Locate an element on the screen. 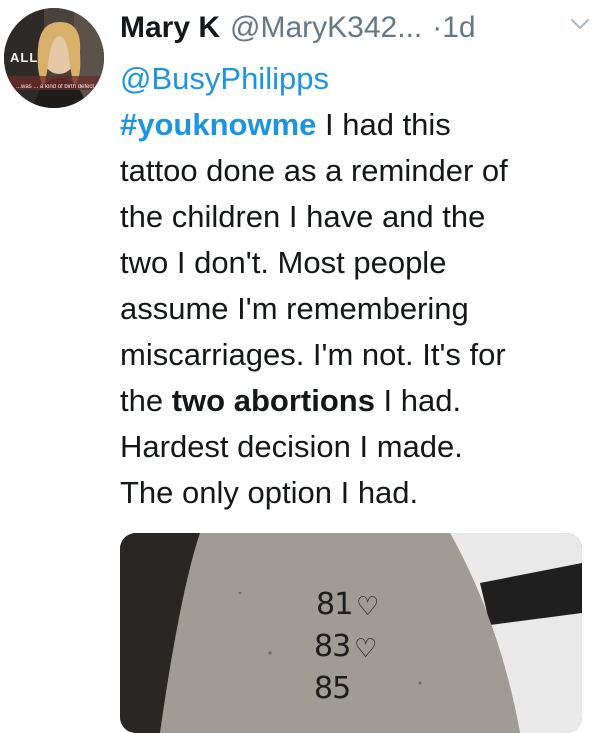  mention-link: @BusyPhilipps is located at coordinates (224, 78).